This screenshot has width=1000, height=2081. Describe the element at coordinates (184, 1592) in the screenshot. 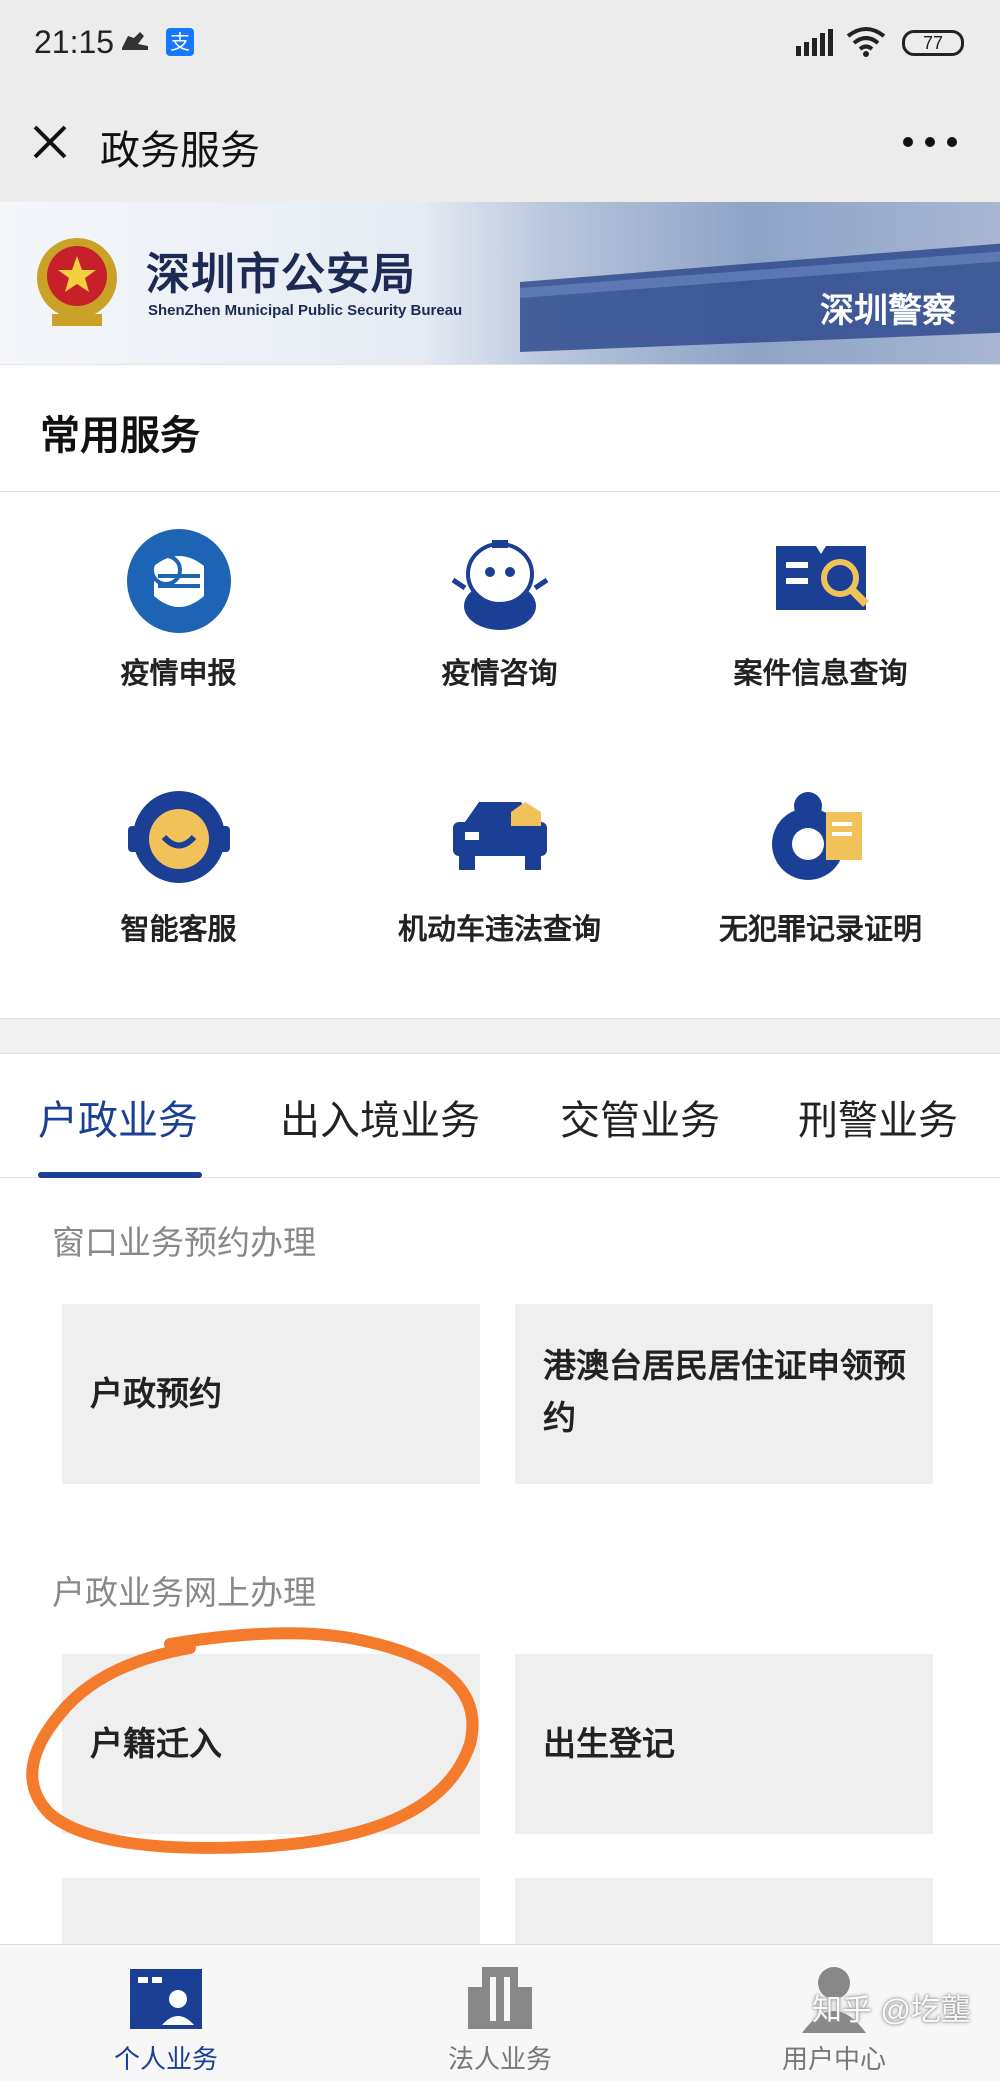

I see `section-title-online-handling: 户政业务网上办理` at that location.